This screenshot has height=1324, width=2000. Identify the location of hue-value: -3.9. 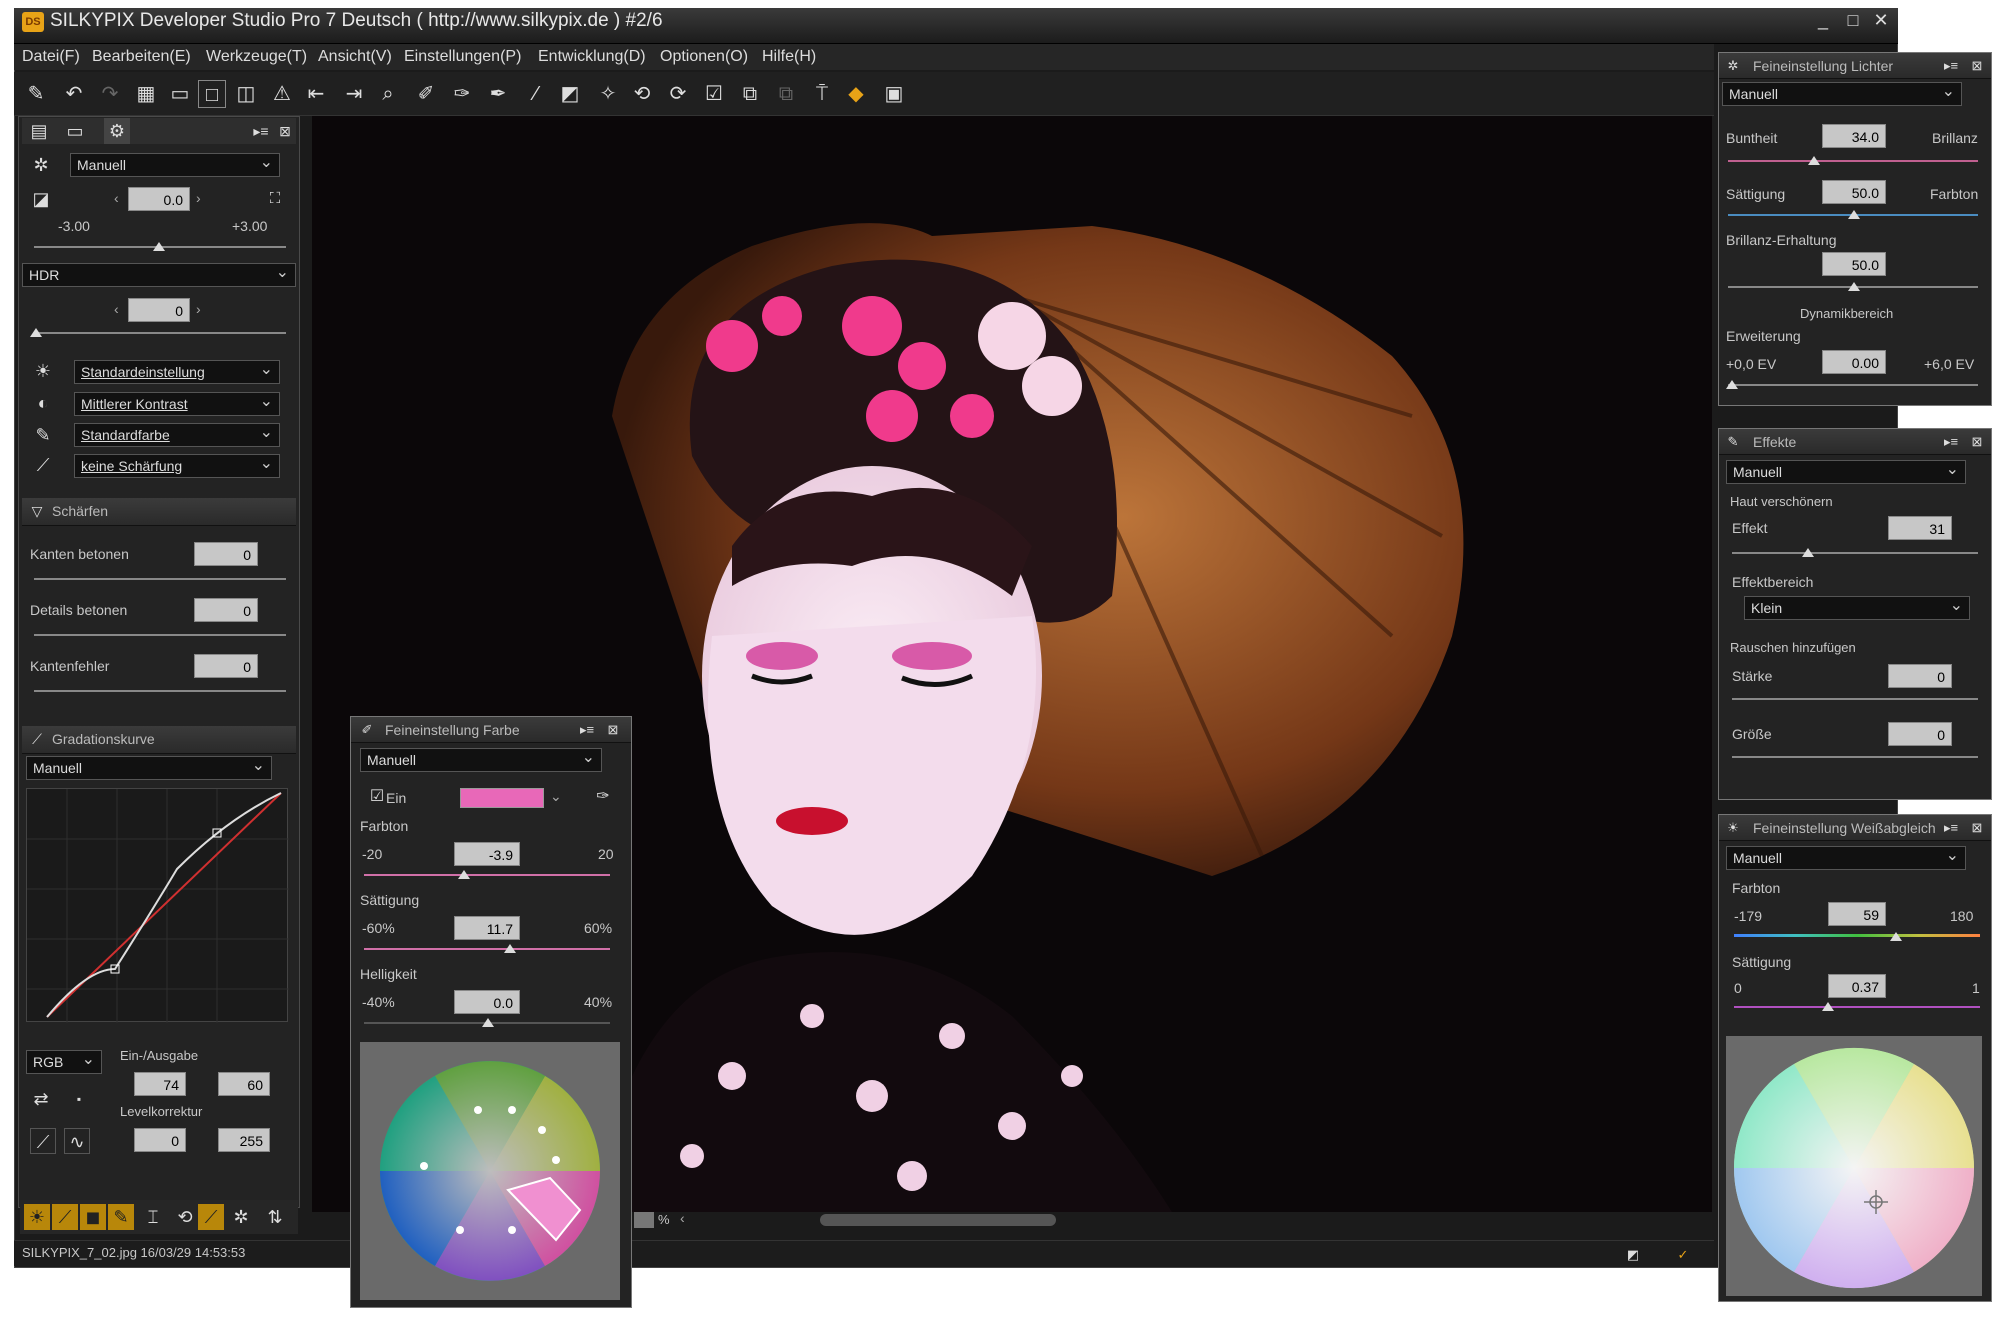
(487, 854).